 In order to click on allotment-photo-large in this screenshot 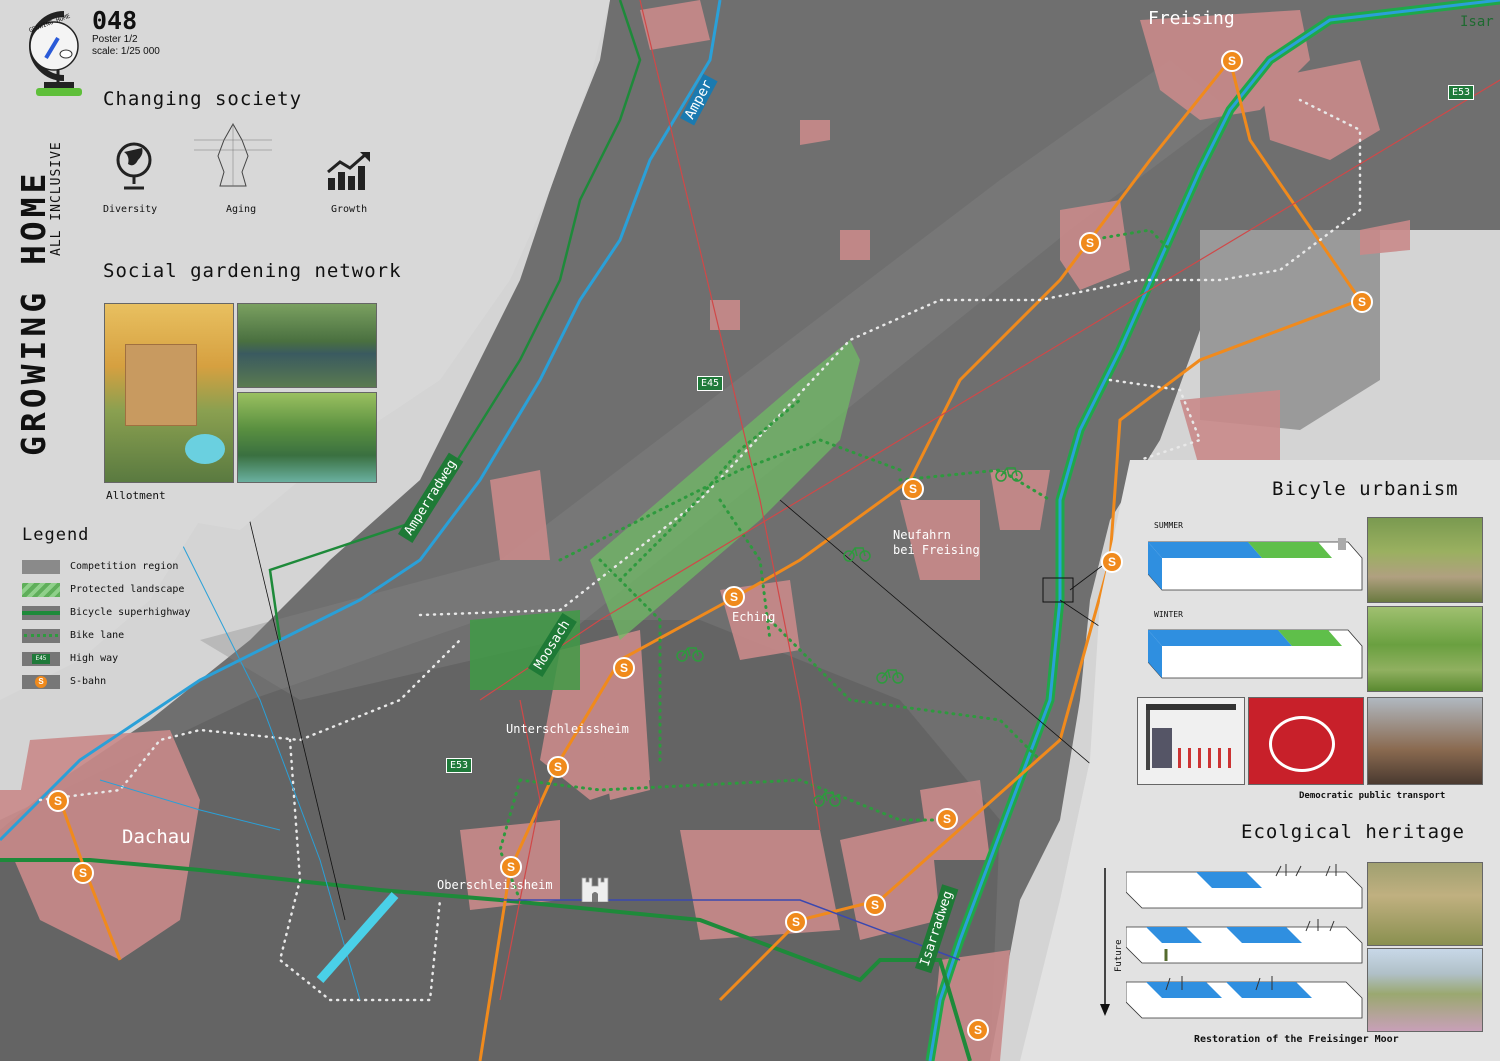, I will do `click(169, 393)`.